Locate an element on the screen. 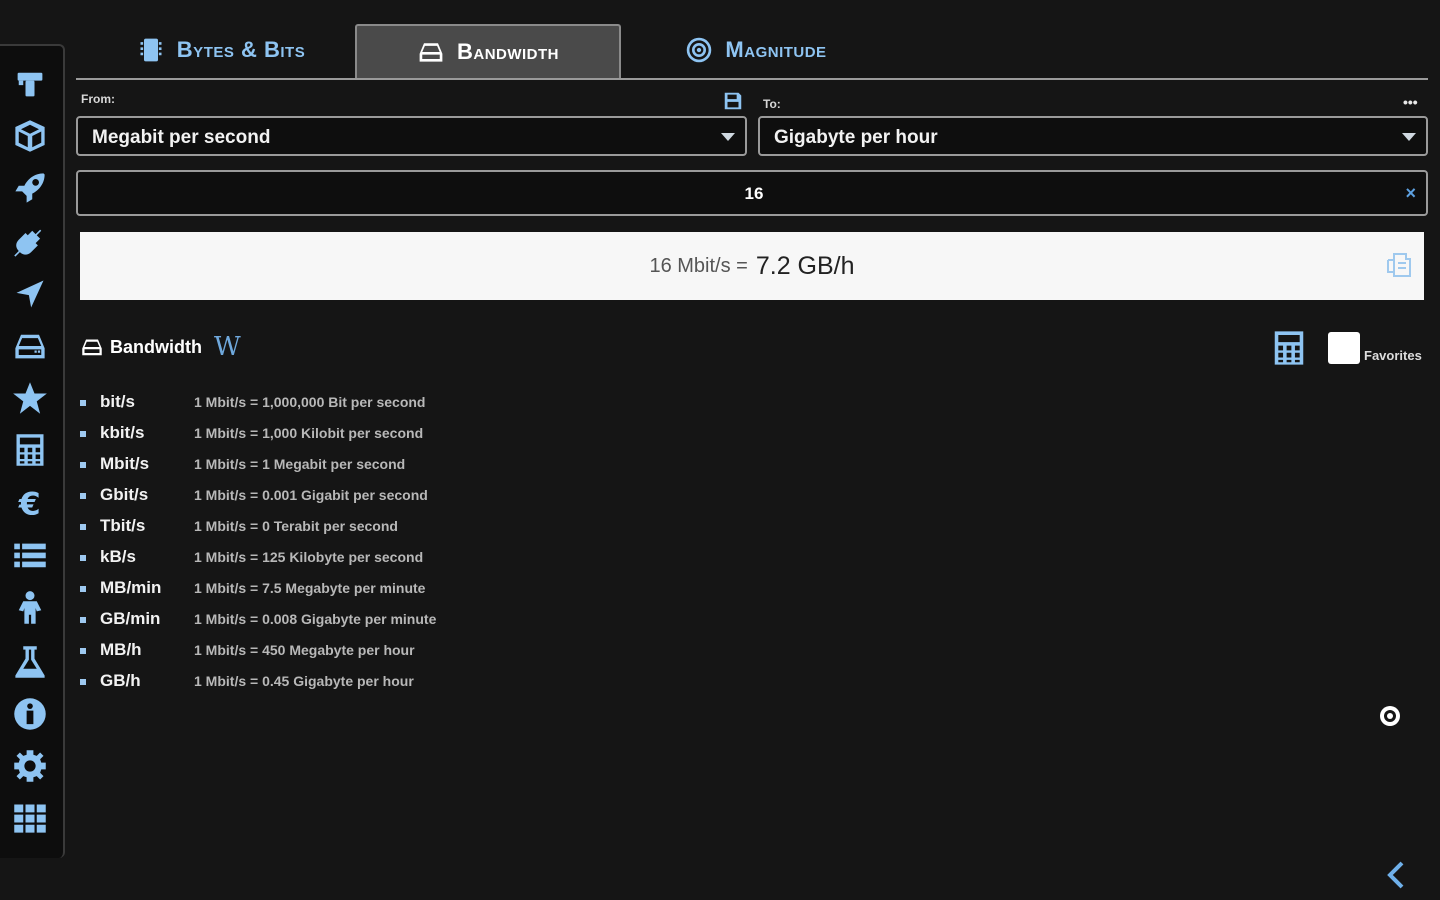 The height and width of the screenshot is (900, 1440). tab-bandwidth: Bandwidth is located at coordinates (488, 51).